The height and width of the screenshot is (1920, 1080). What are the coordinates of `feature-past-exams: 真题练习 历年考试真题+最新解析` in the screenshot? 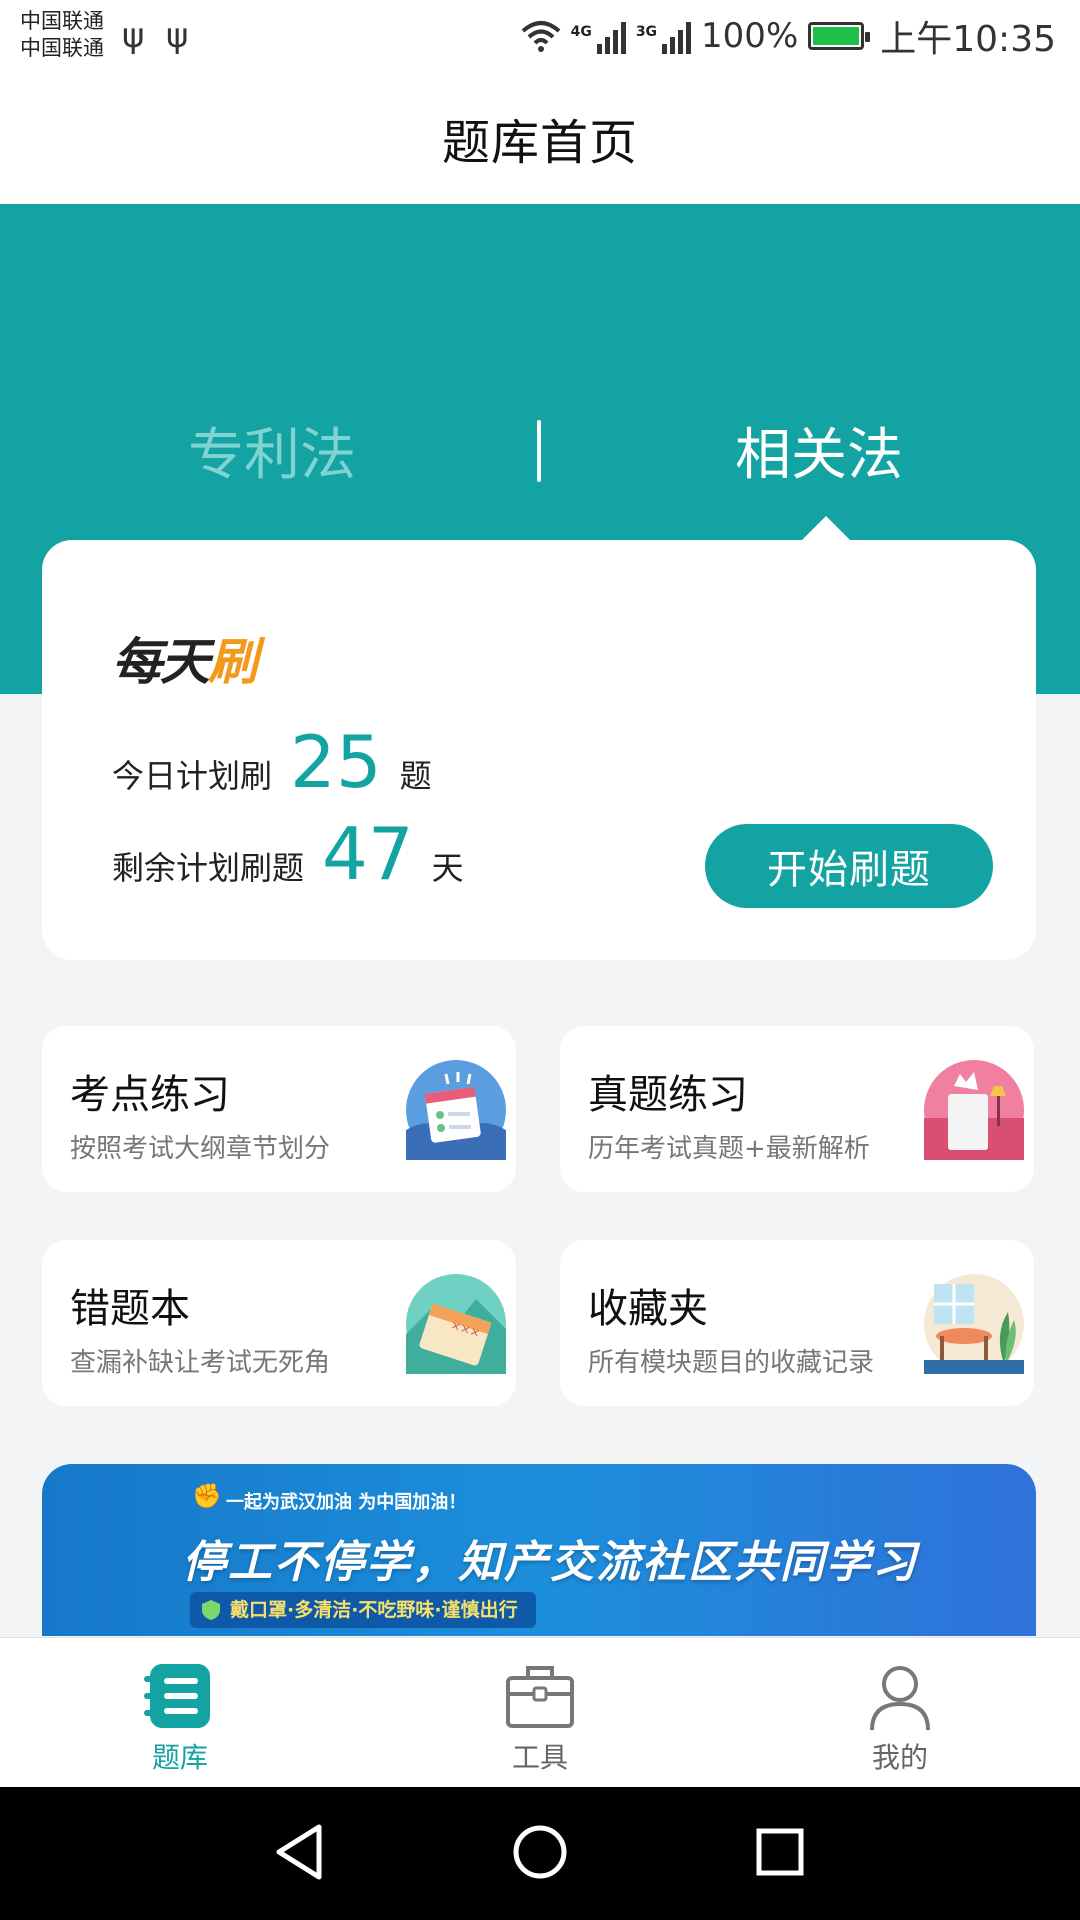 It's located at (797, 1109).